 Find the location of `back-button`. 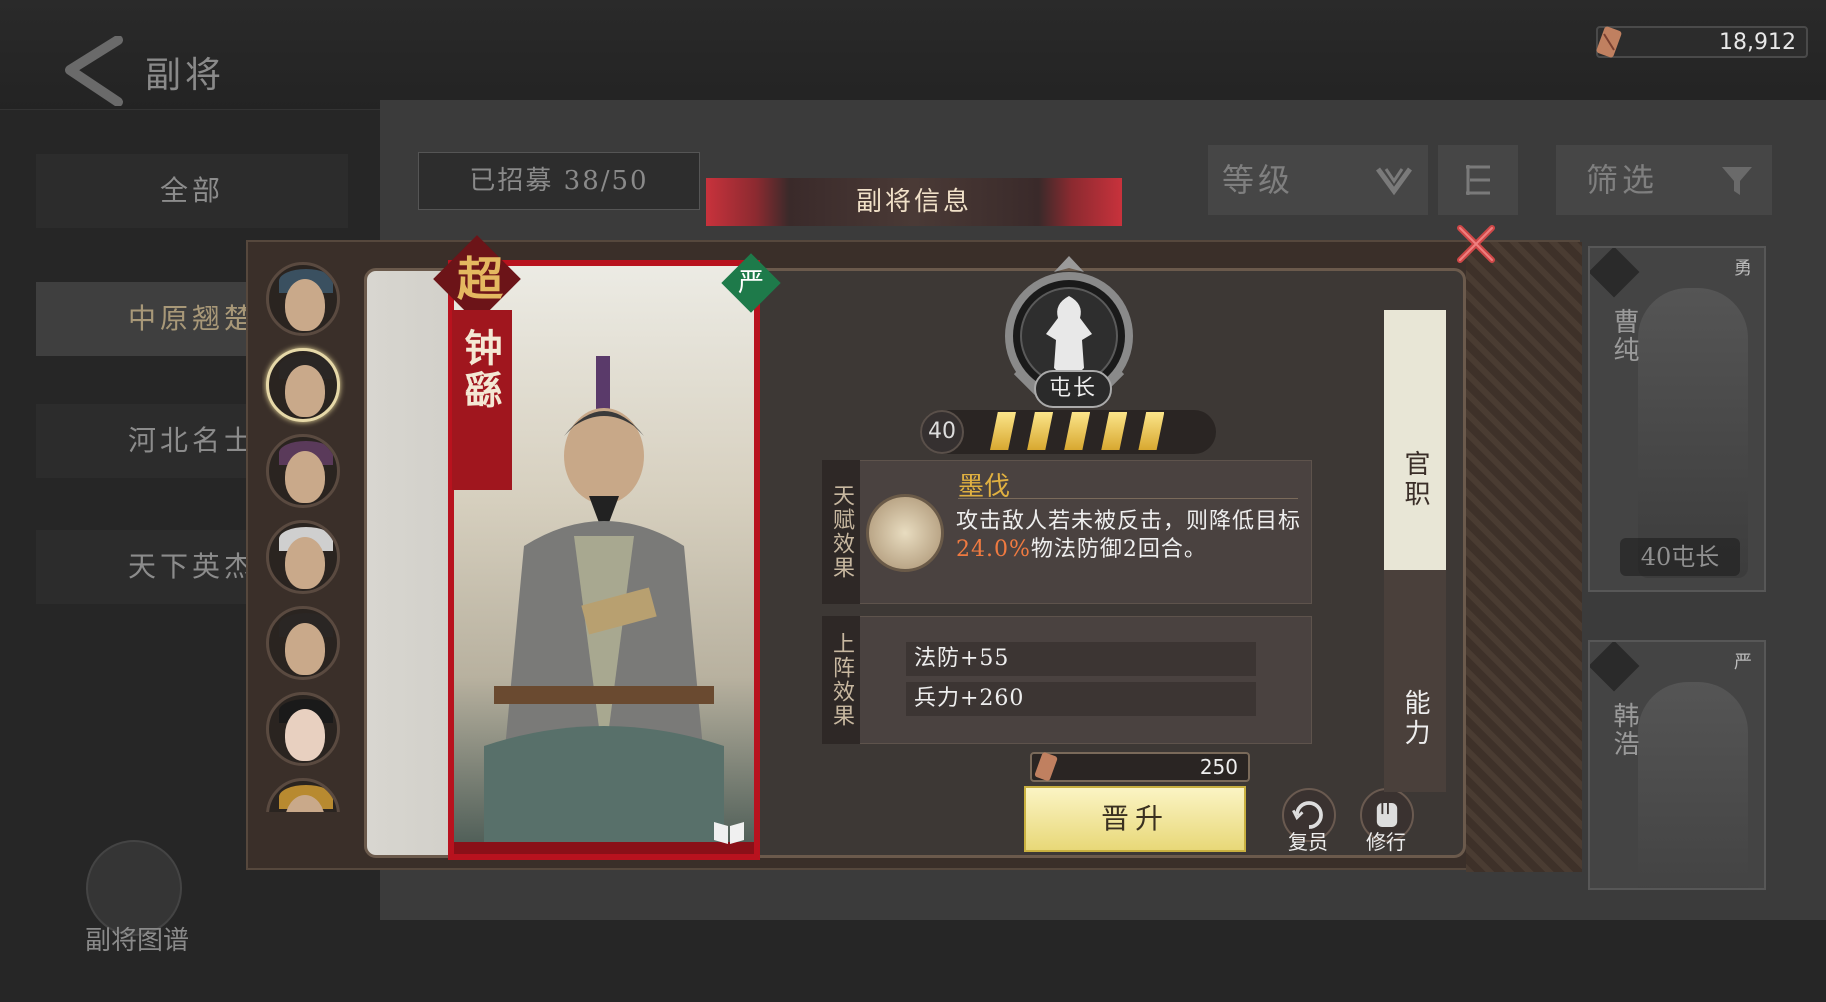

back-button is located at coordinates (95, 71).